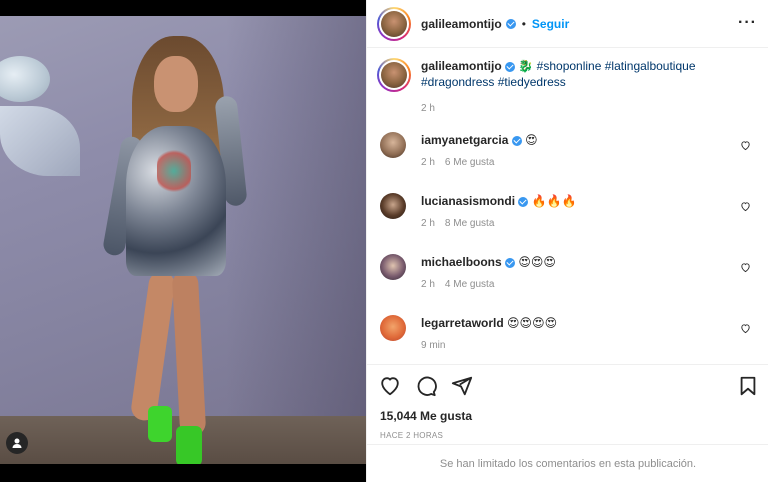 This screenshot has width=768, height=482. I want to click on comment-likes: 6 Me gusta, so click(469, 162).